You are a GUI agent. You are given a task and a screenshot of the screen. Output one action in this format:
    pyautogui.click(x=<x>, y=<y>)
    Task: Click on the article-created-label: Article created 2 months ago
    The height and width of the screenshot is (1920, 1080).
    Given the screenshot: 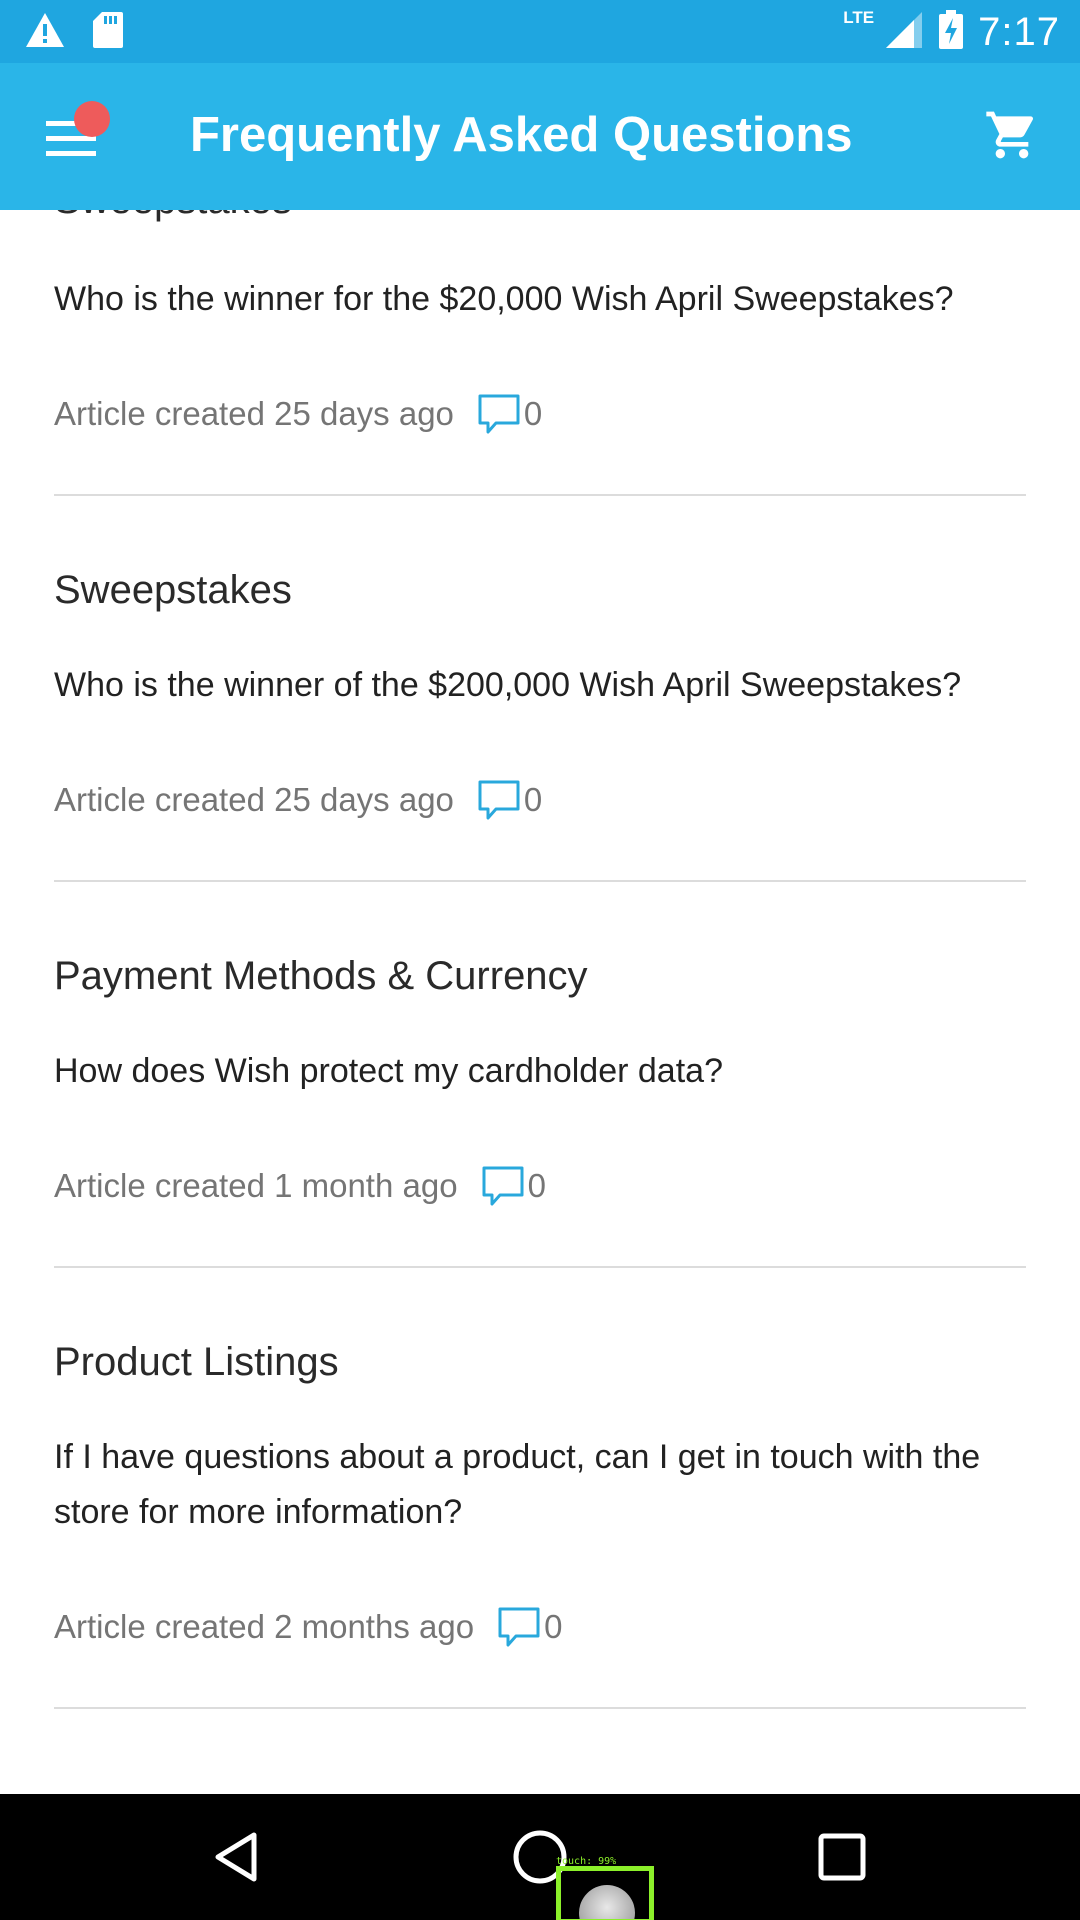 What is the action you would take?
    pyautogui.click(x=264, y=1626)
    